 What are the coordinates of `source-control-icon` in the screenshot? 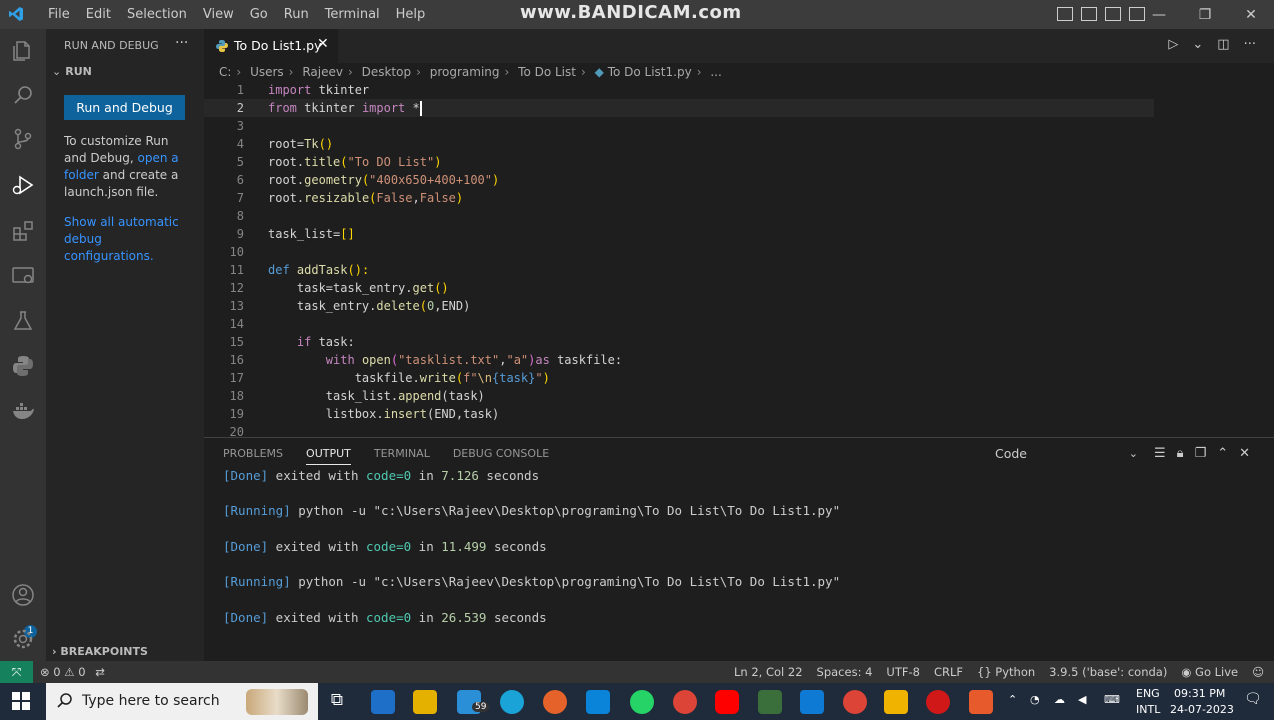 It's located at (23, 139).